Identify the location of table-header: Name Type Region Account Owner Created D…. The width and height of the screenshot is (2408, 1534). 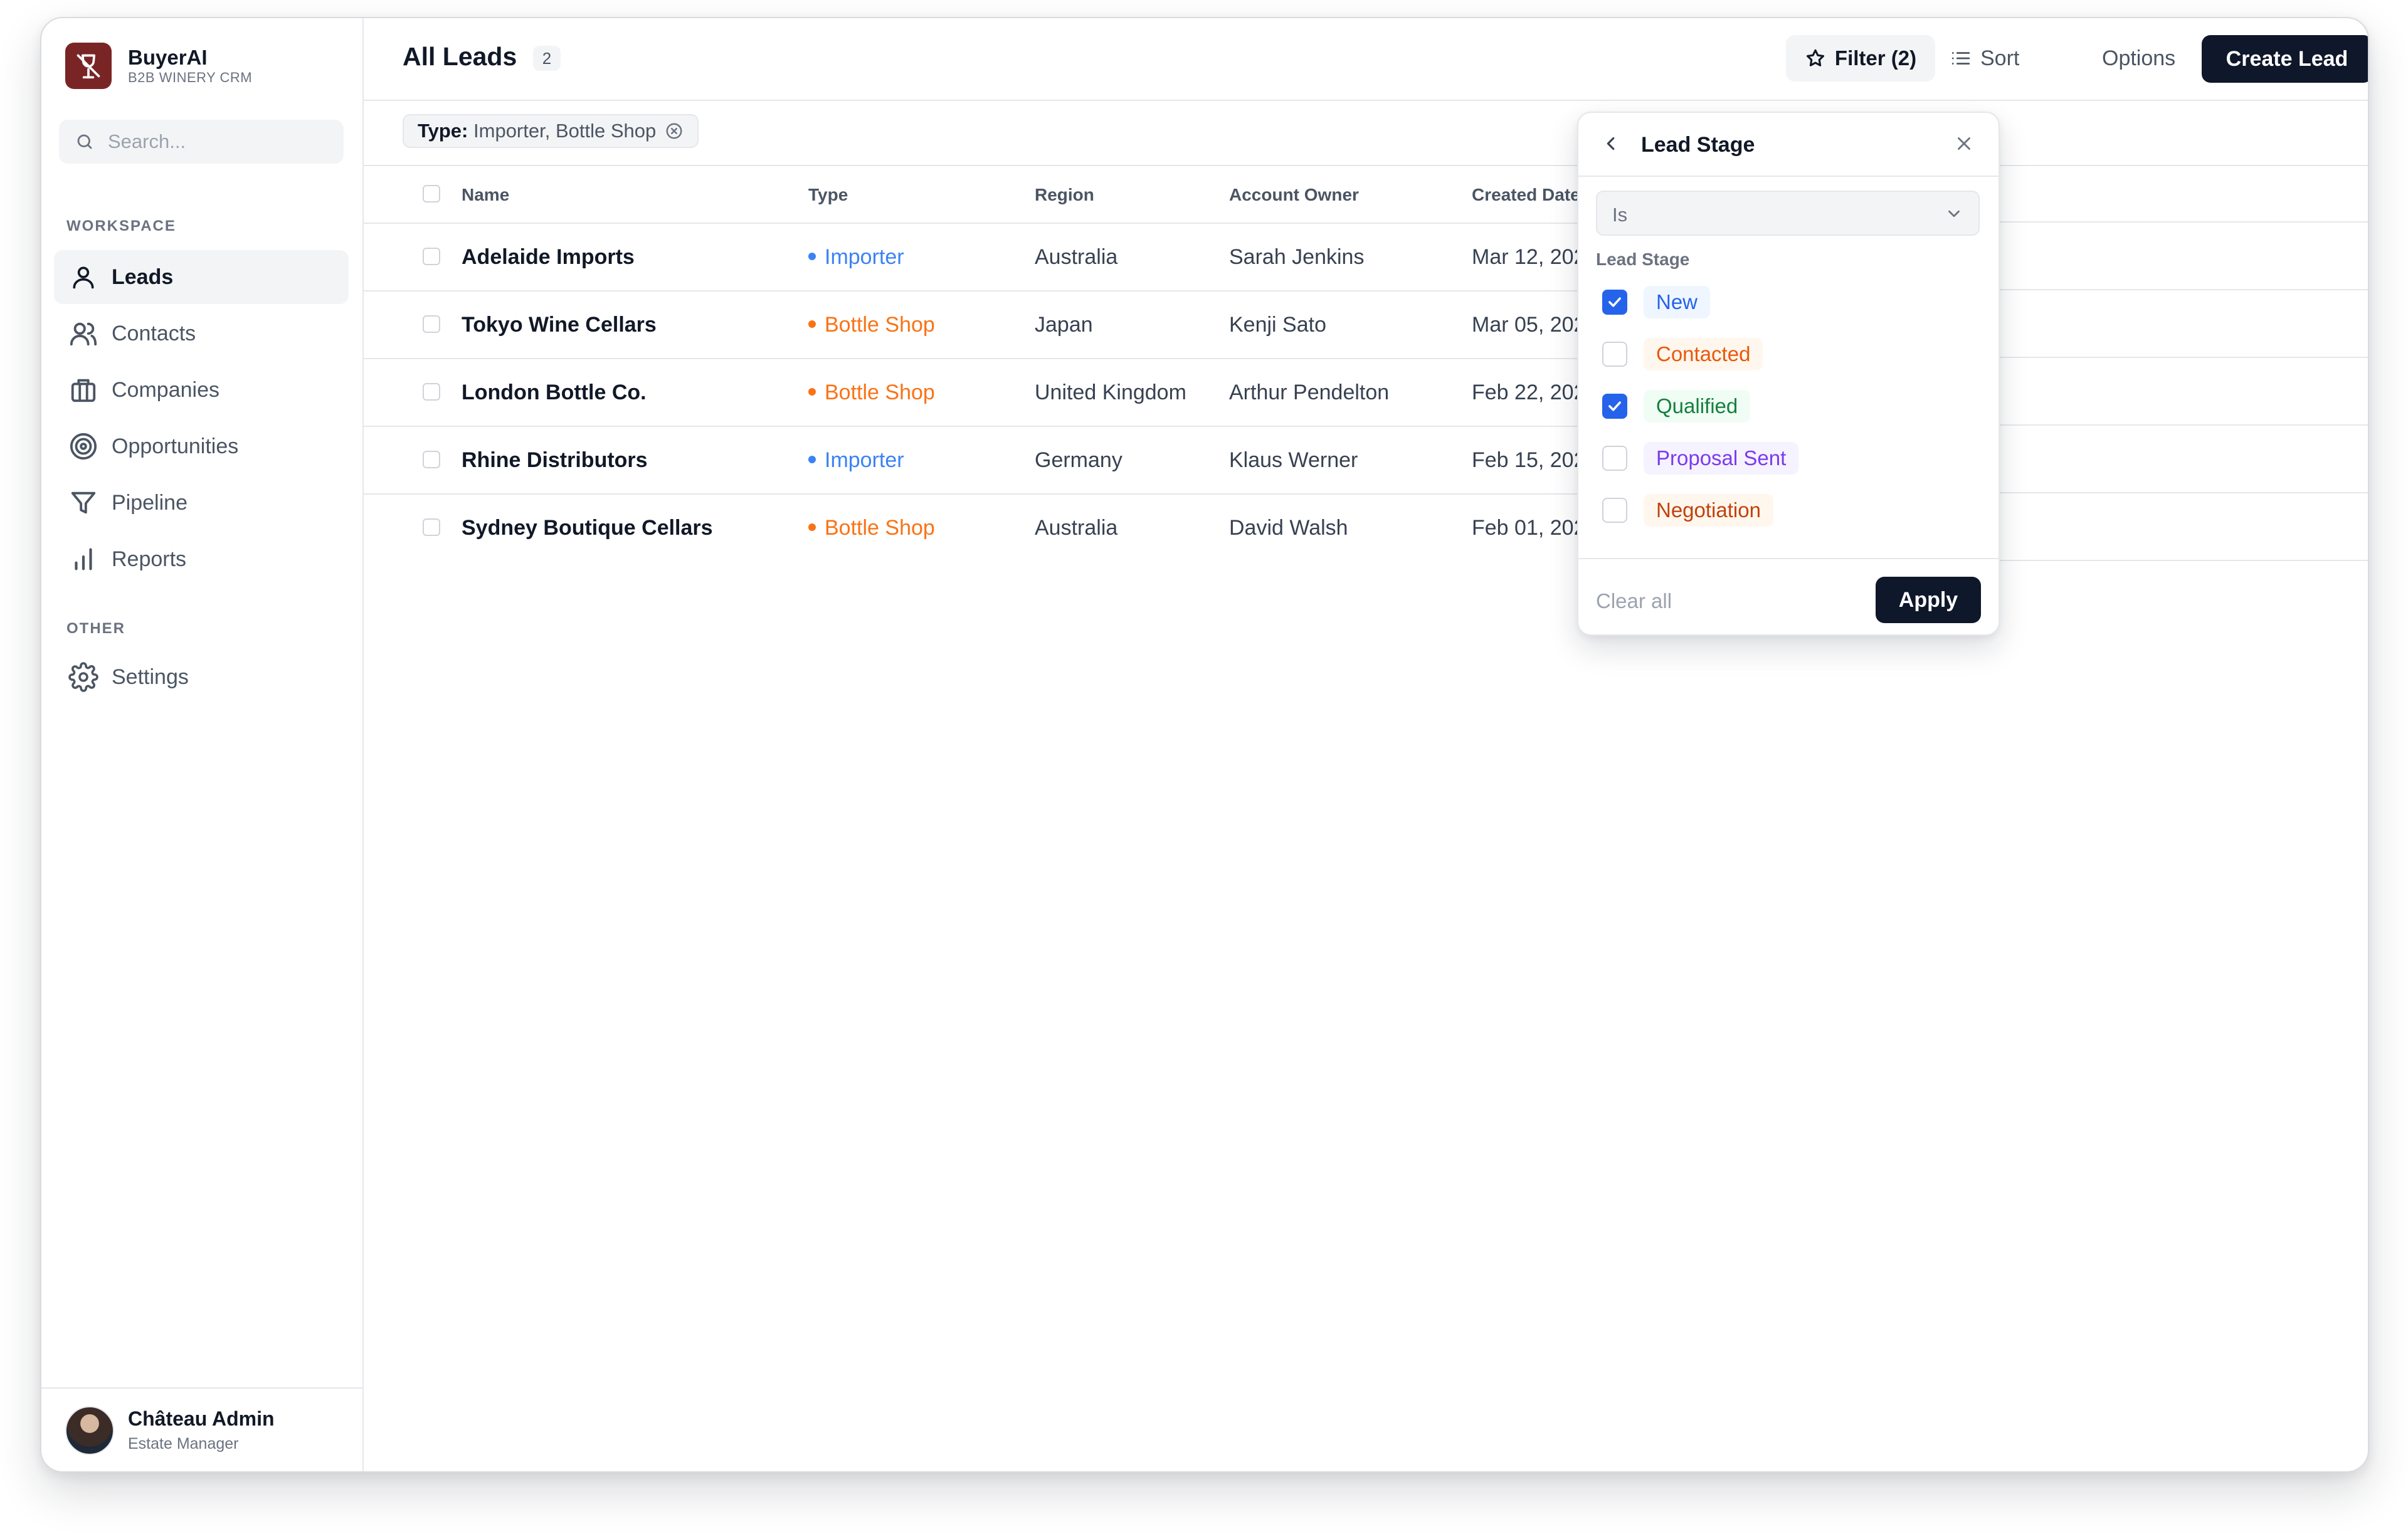
(972, 194).